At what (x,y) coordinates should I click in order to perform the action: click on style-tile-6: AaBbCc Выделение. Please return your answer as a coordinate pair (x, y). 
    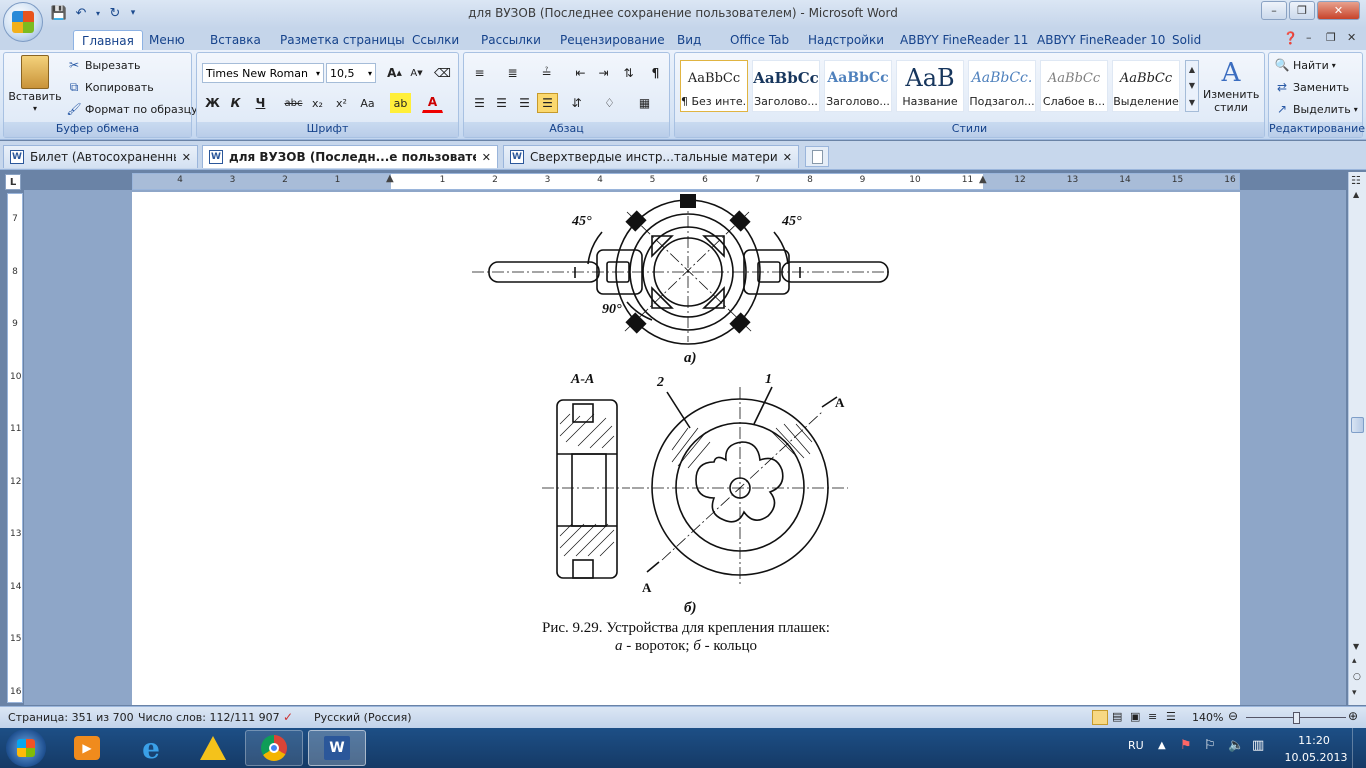
    Looking at the image, I should click on (1146, 86).